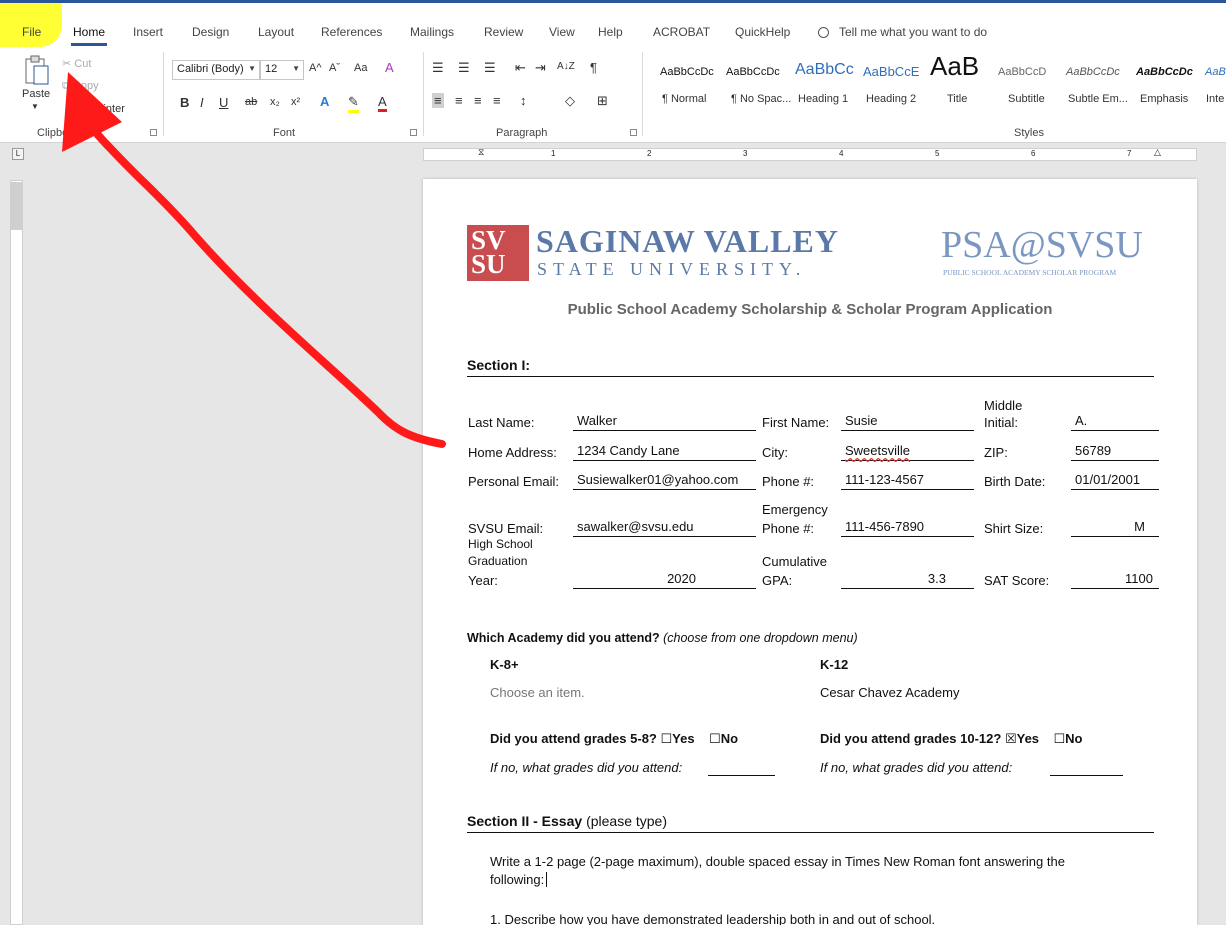  I want to click on strikethrough-button: ab, so click(251, 102).